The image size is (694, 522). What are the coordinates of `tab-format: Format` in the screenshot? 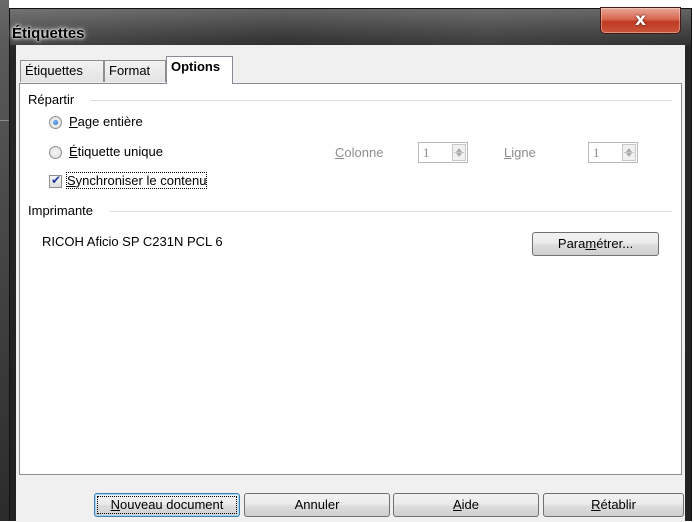 It's located at (135, 71).